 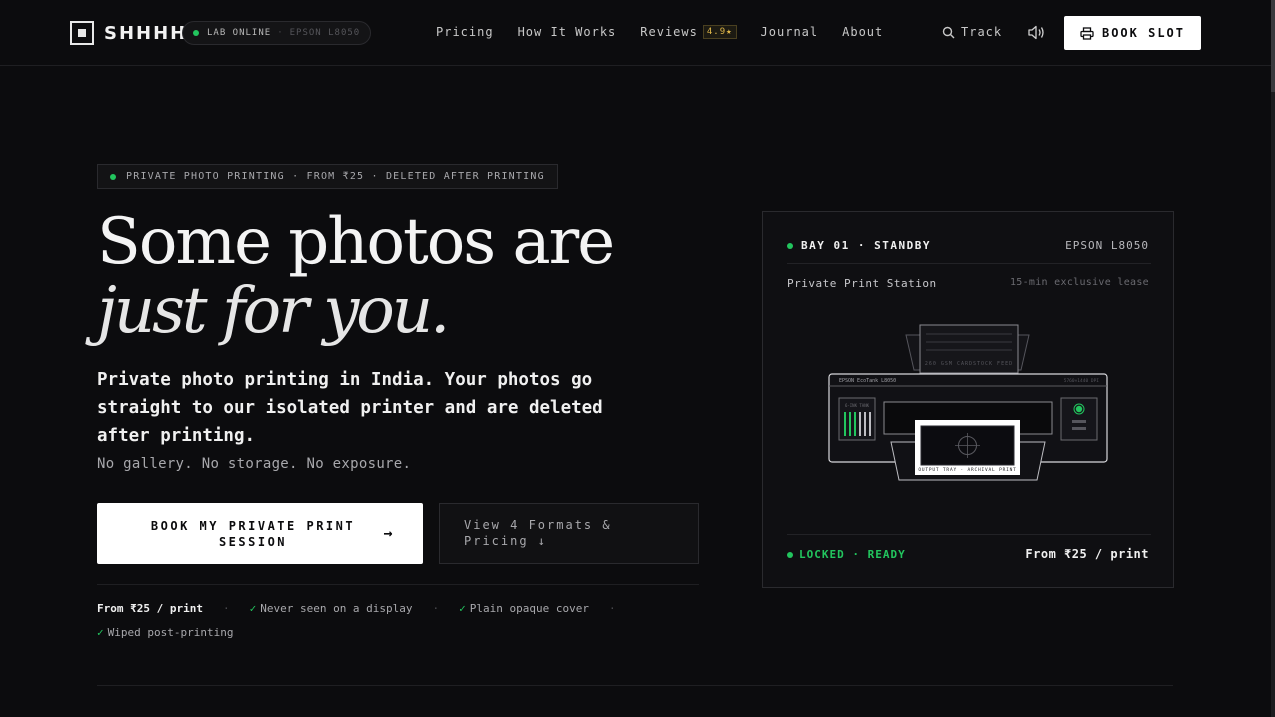 What do you see at coordinates (982, 32) in the screenshot?
I see `track-label: Track` at bounding box center [982, 32].